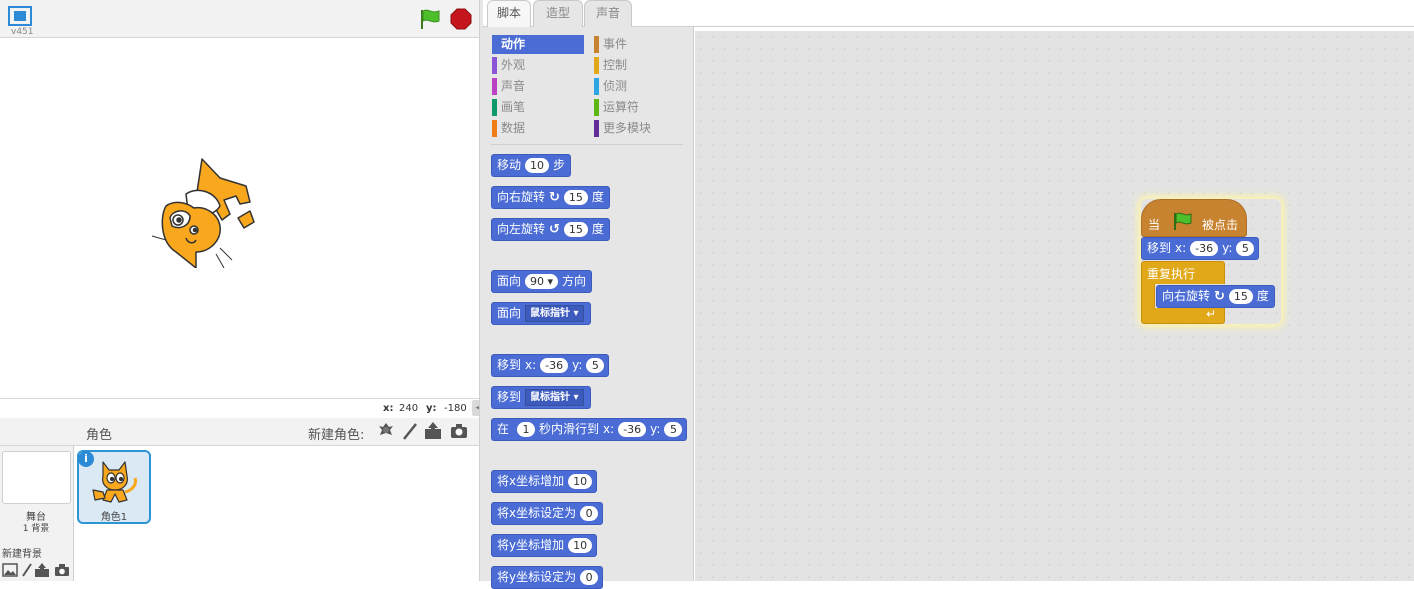  Describe the element at coordinates (587, 144) in the screenshot. I see `category-separator` at that location.